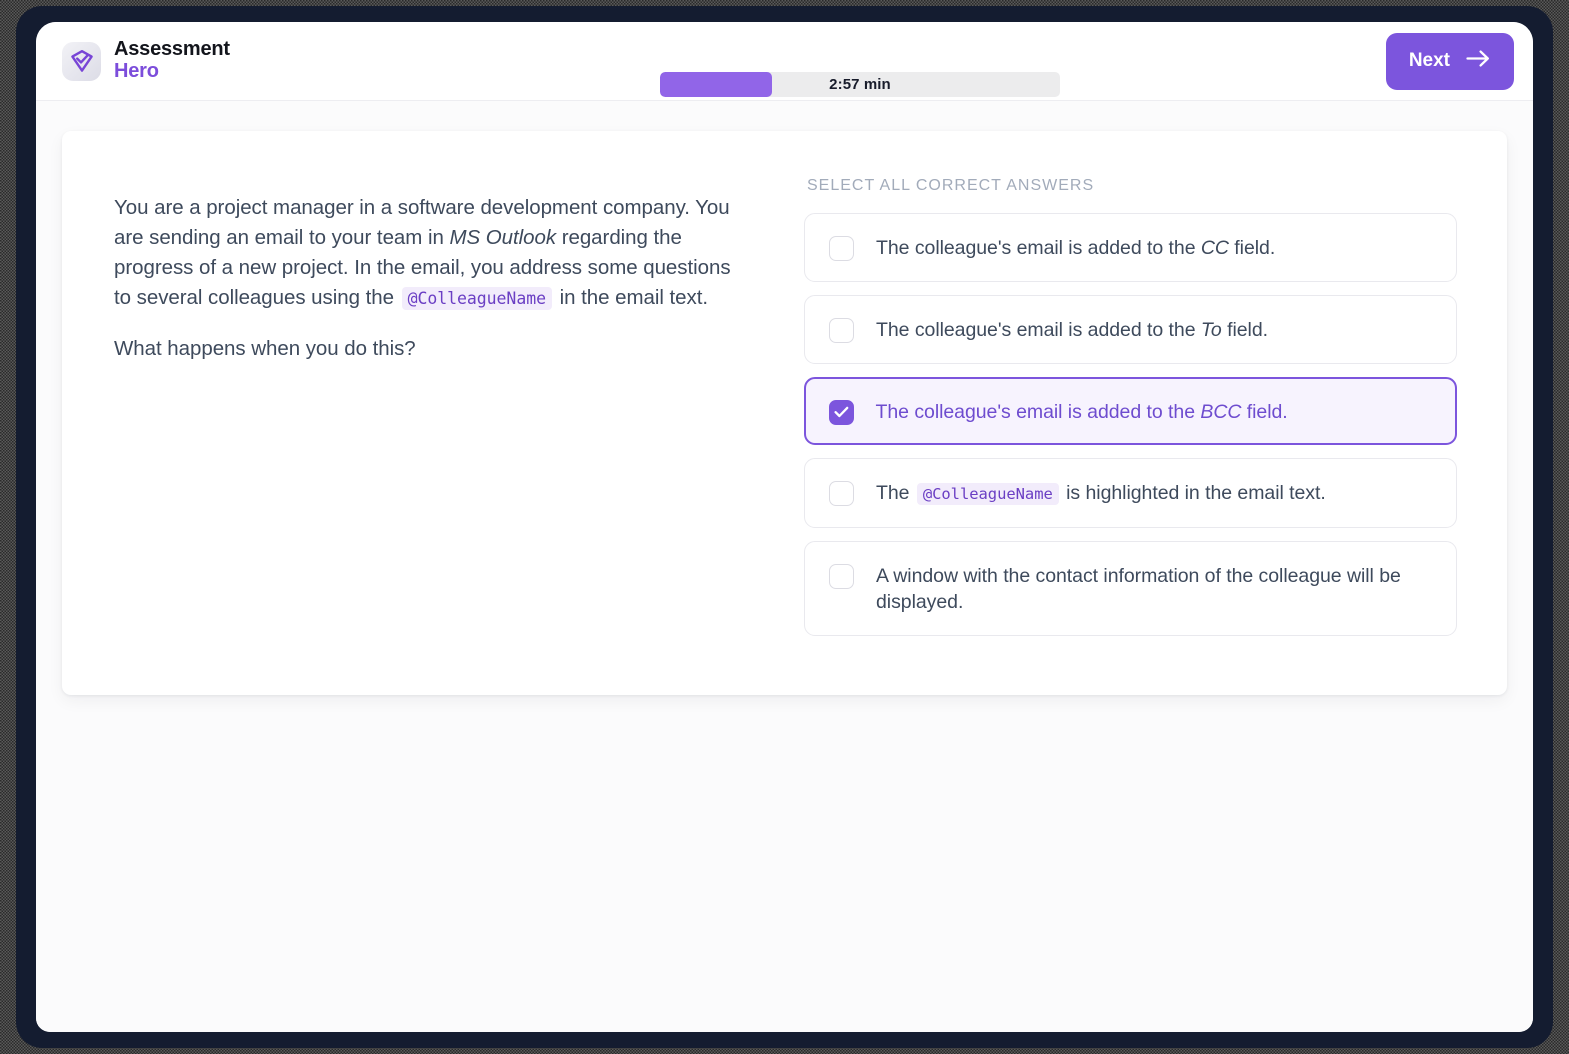 The image size is (1569, 1054). I want to click on next-button: Next, so click(1449, 61).